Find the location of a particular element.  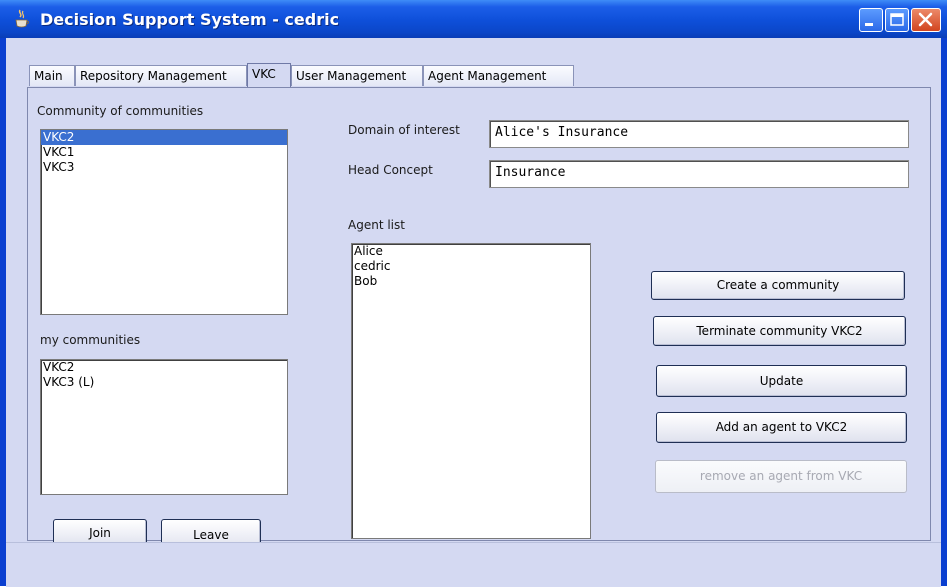

minimize-button is located at coordinates (871, 20).